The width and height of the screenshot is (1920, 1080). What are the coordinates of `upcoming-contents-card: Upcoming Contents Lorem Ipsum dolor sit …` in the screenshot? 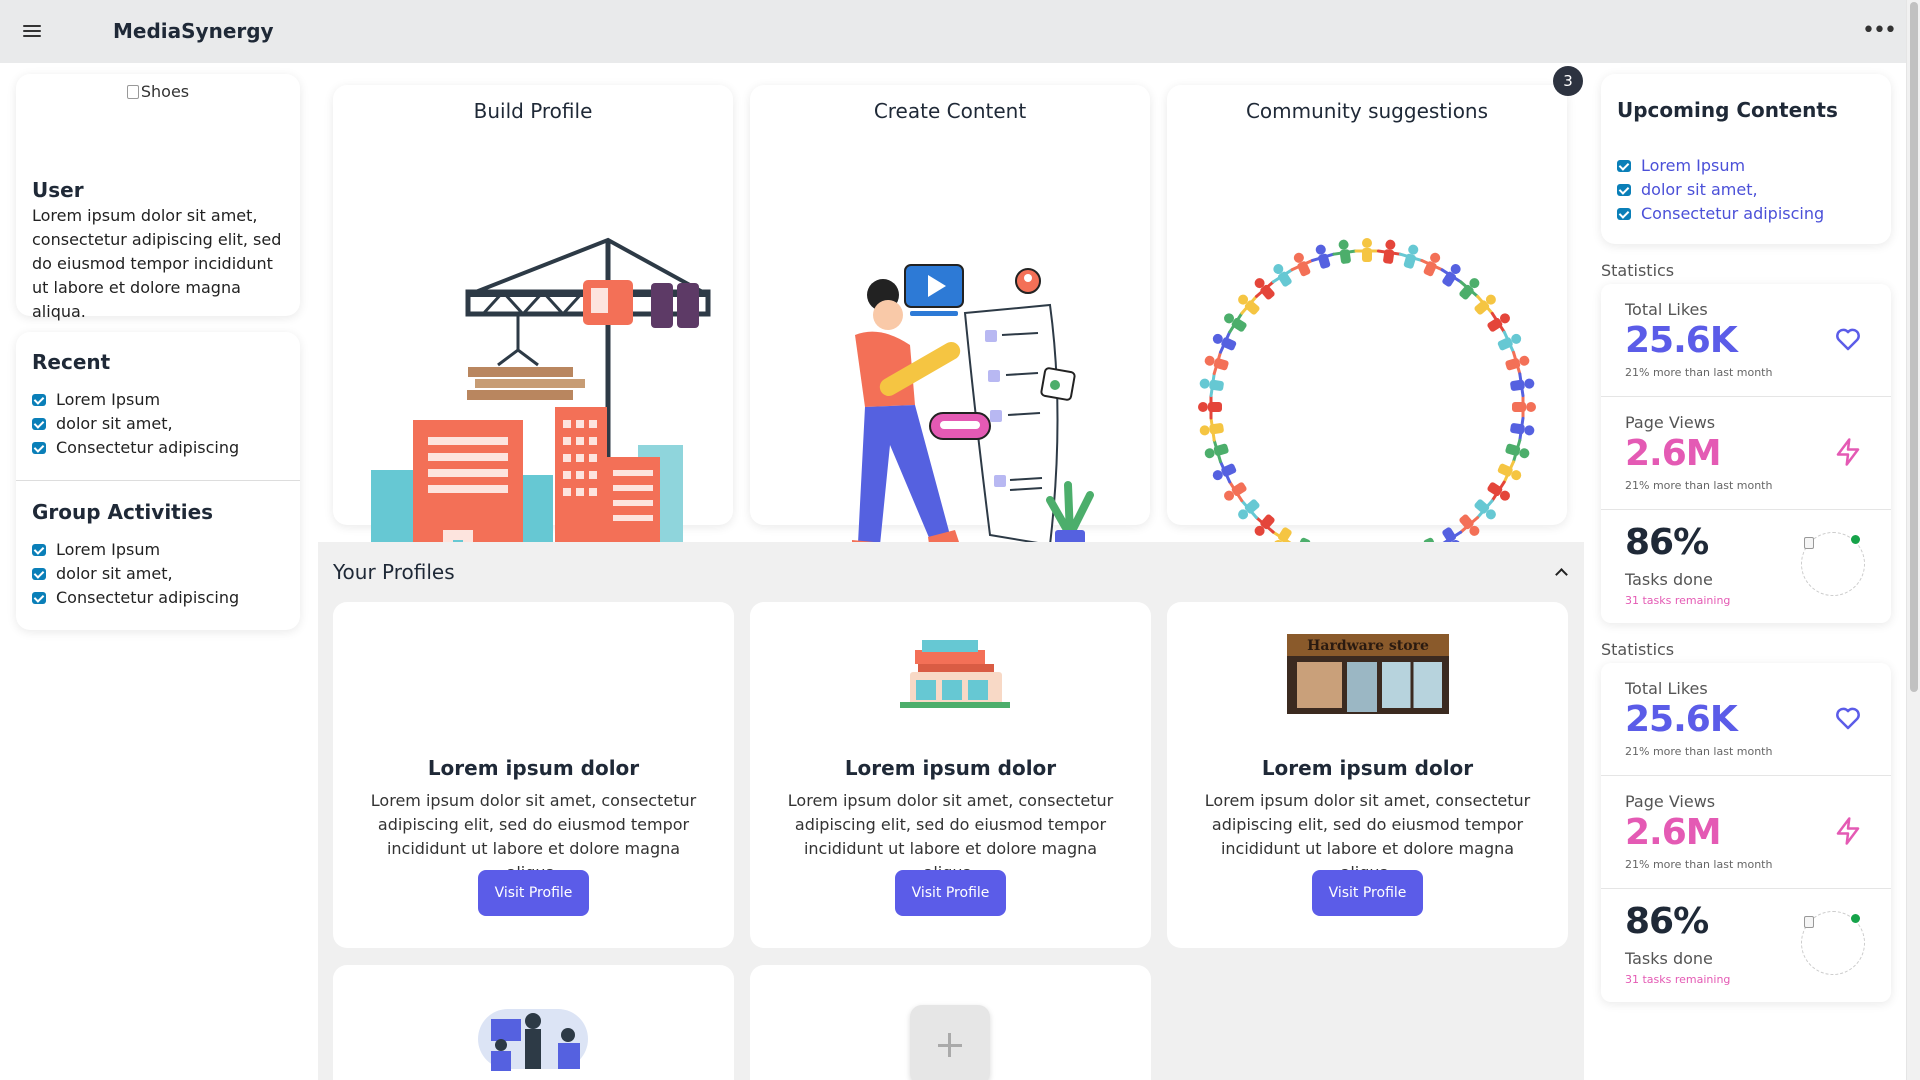 It's located at (1746, 159).